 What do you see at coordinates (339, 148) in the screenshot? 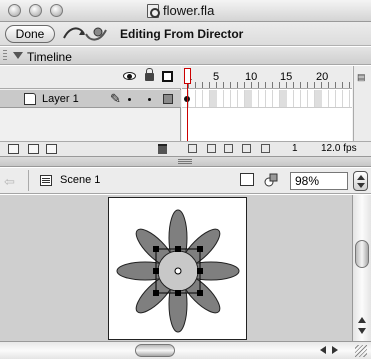
I see `frame-rate-readout: 12.0 fps` at bounding box center [339, 148].